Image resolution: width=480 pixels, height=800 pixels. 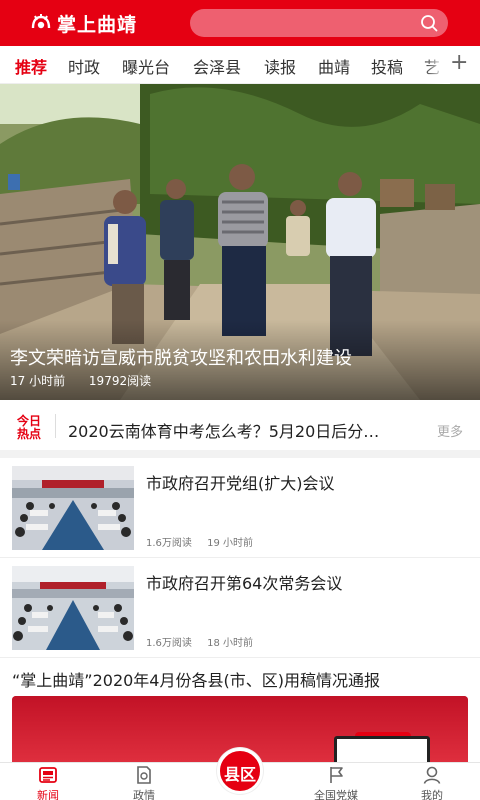 What do you see at coordinates (334, 66) in the screenshot?
I see `tab-qujing: 曲靖` at bounding box center [334, 66].